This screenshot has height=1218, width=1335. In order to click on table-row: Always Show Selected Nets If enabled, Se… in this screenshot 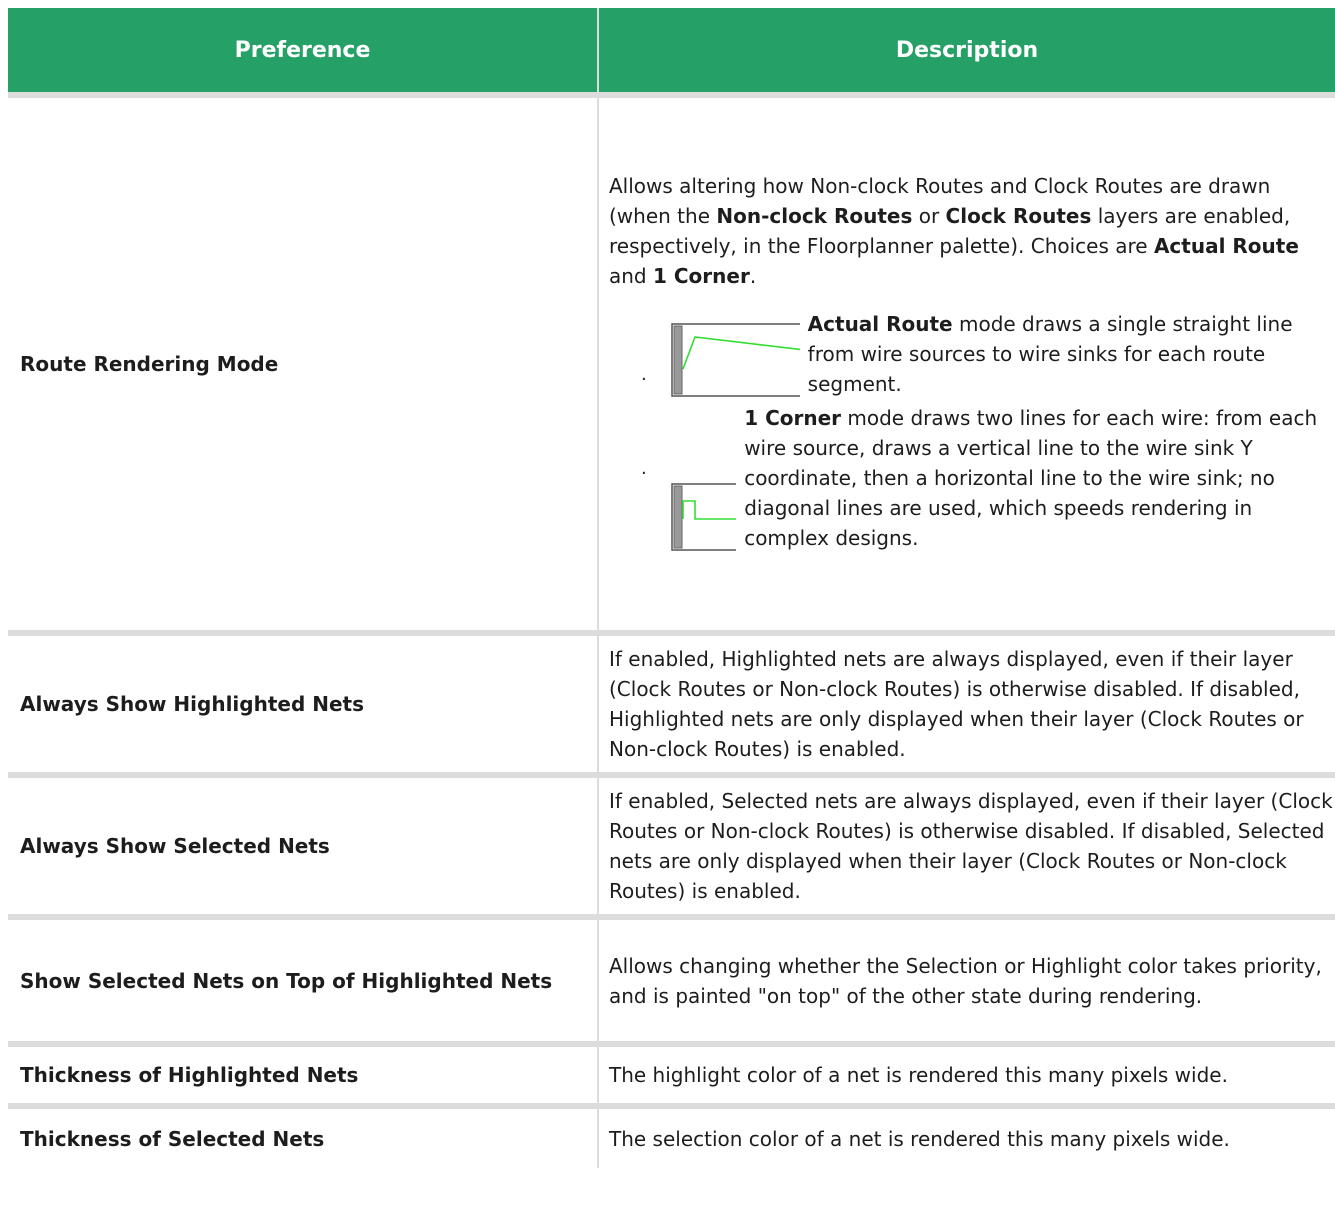, I will do `click(671, 846)`.